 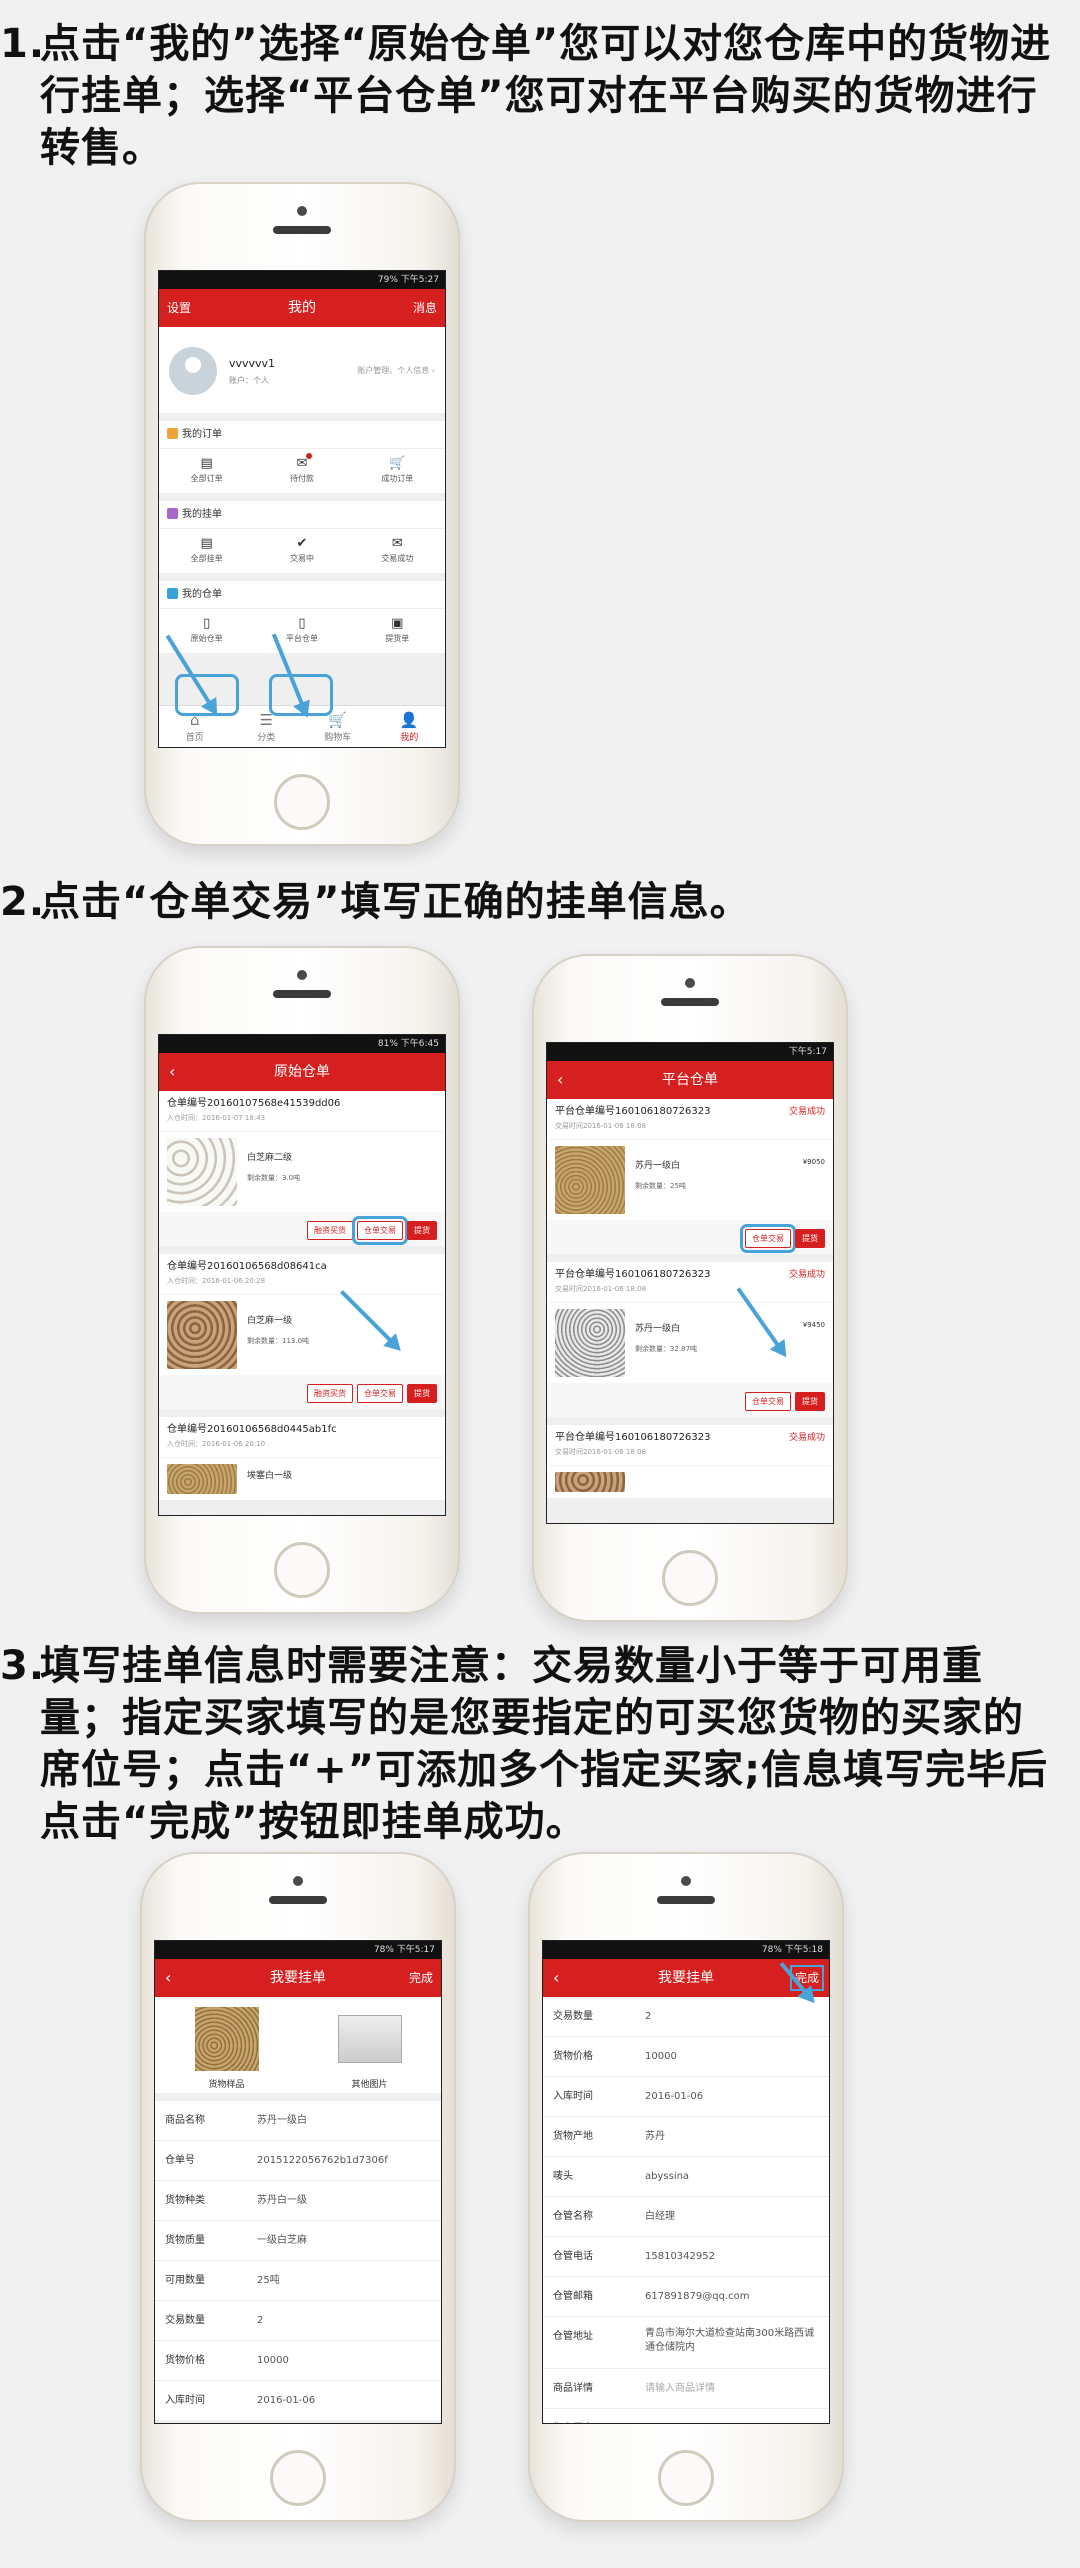 What do you see at coordinates (194, 738) in the screenshot?
I see `tab-home-label: 首页` at bounding box center [194, 738].